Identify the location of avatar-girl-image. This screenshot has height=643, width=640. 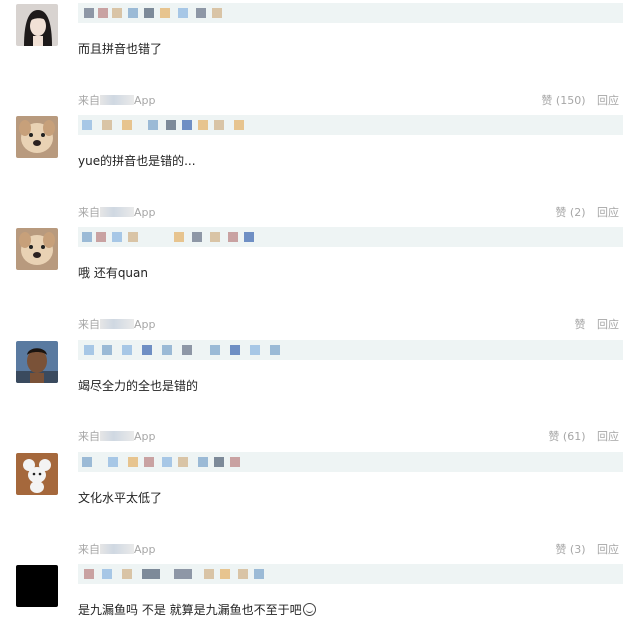
(37, 25).